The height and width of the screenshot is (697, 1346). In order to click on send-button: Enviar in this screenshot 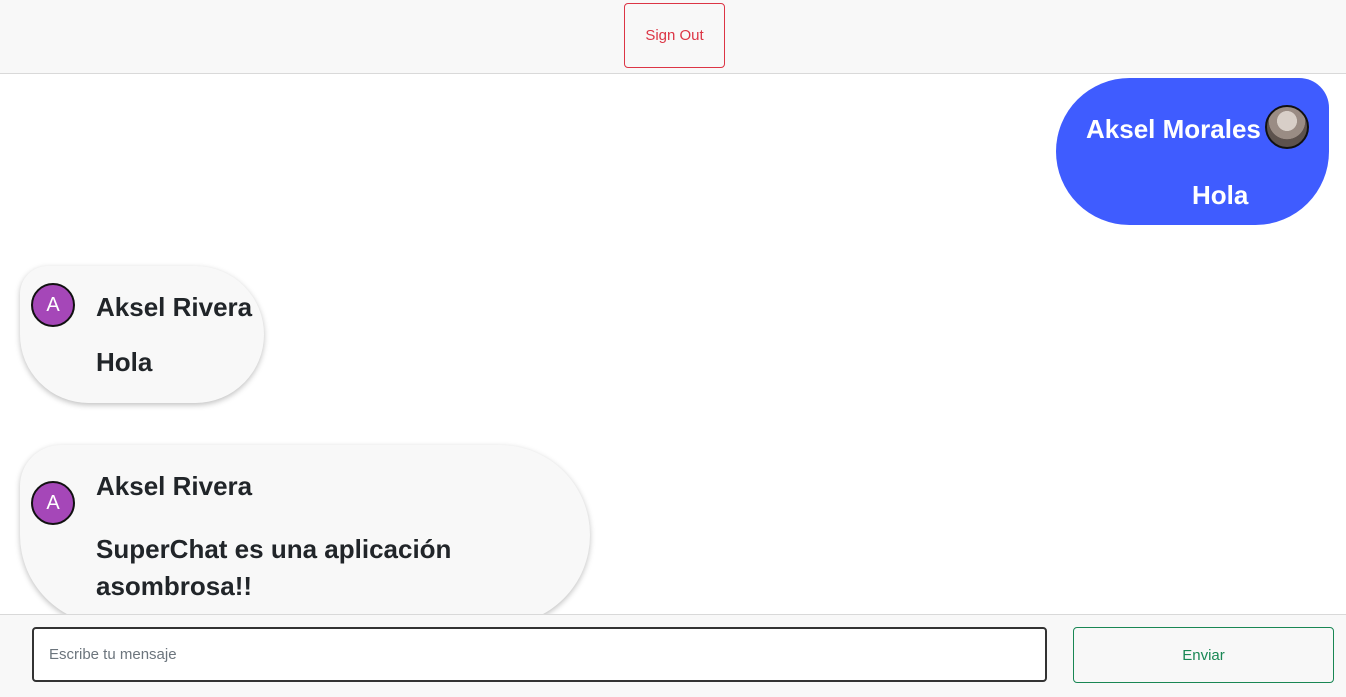, I will do `click(1203, 655)`.